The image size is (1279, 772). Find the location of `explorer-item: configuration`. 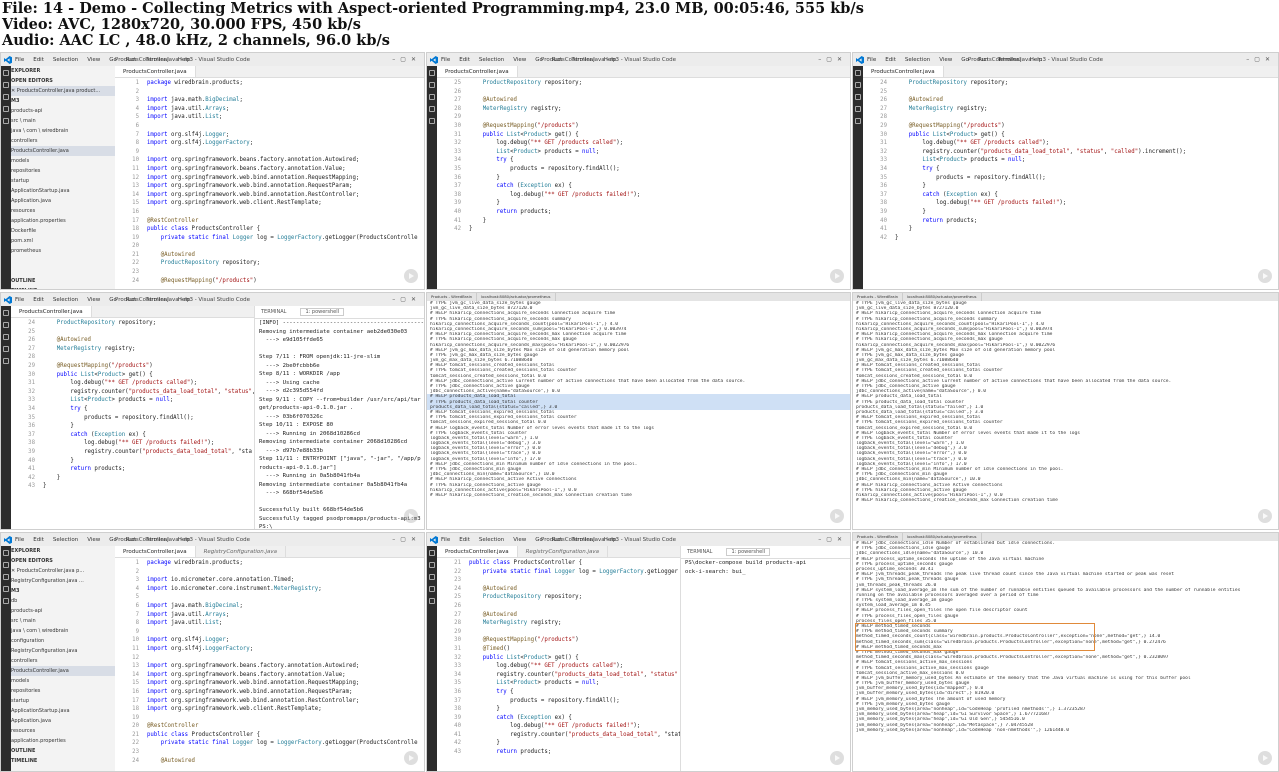

explorer-item: configuration is located at coordinates (63, 641).